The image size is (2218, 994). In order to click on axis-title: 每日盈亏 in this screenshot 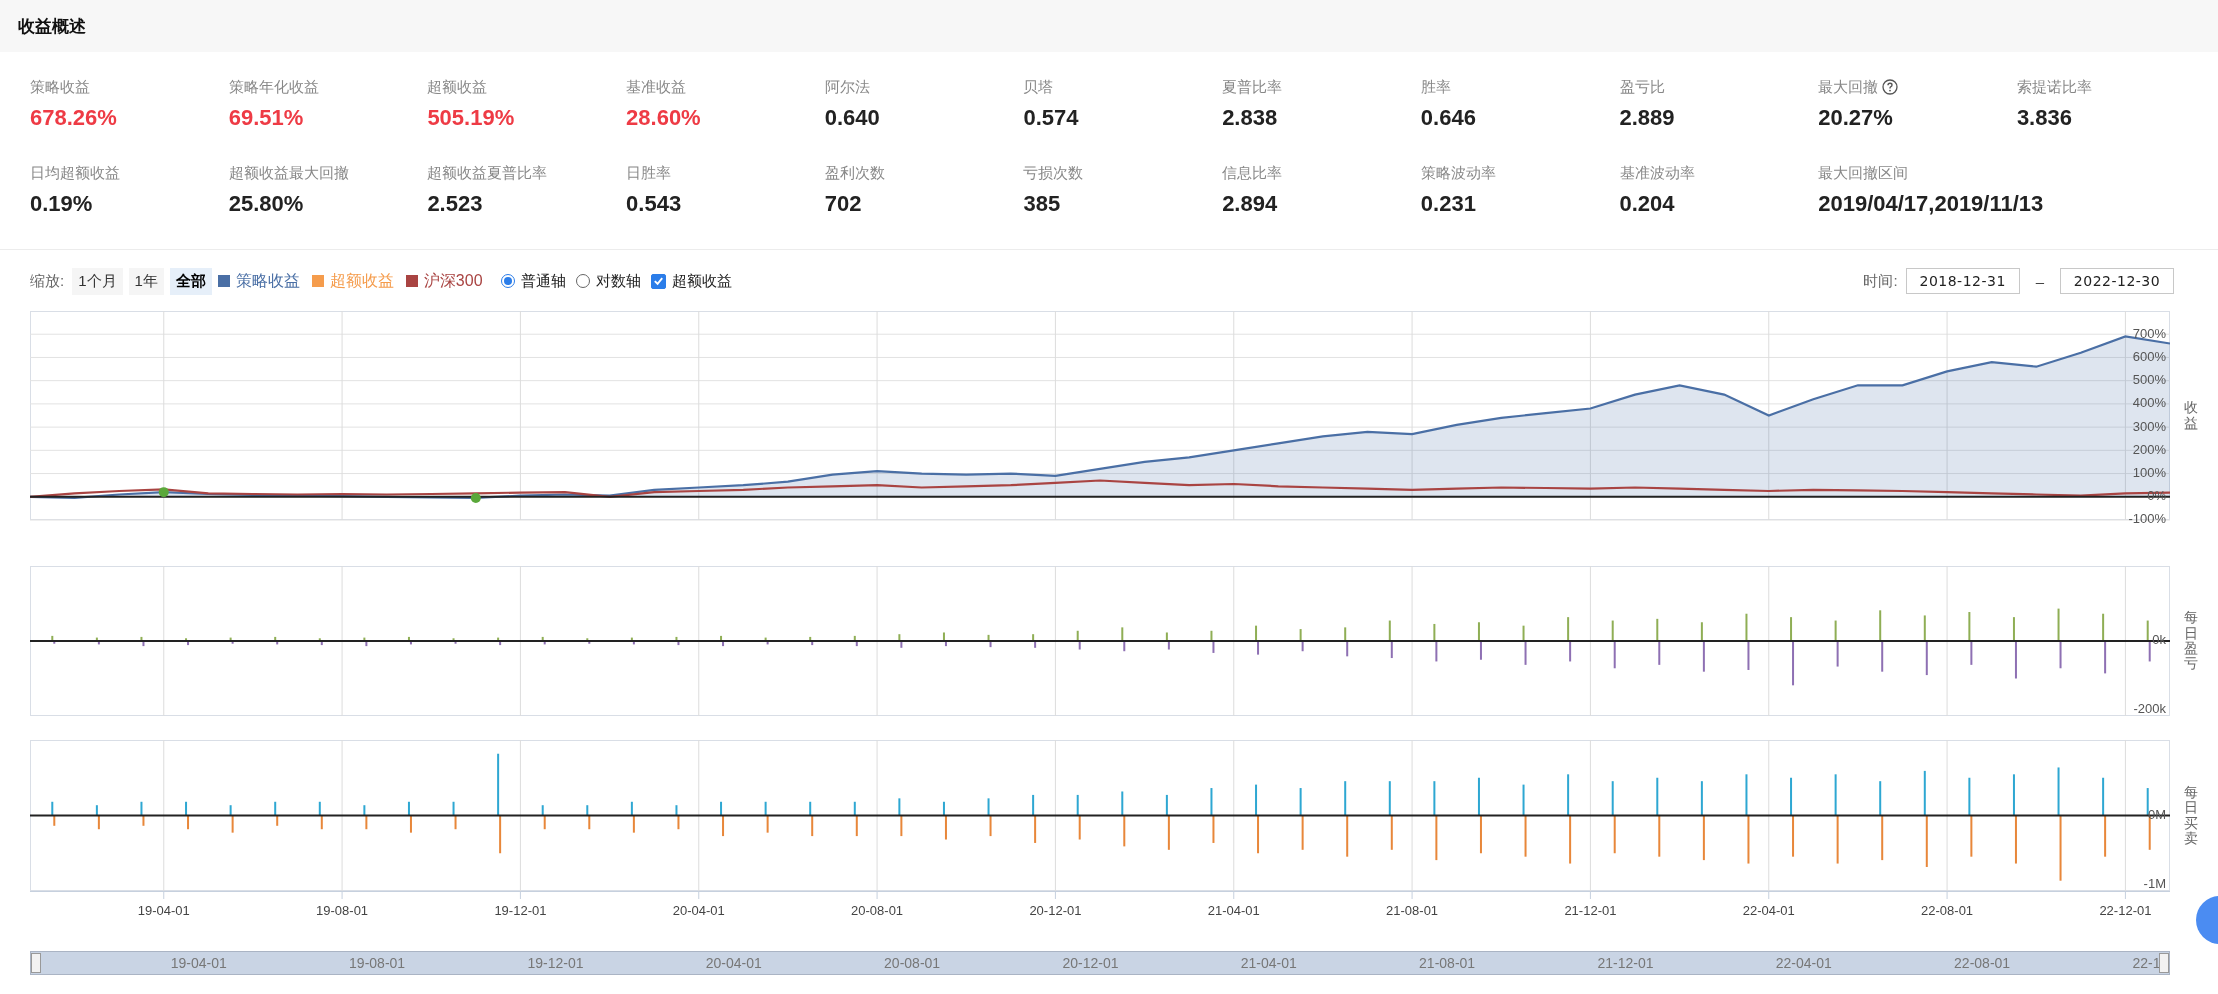, I will do `click(2191, 641)`.